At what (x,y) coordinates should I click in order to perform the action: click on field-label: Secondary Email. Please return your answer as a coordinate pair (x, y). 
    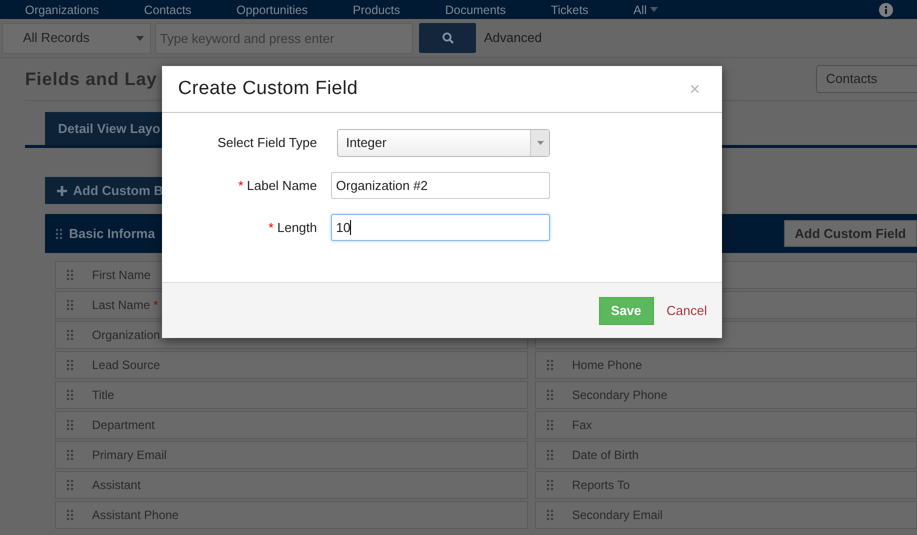
    Looking at the image, I should click on (617, 515).